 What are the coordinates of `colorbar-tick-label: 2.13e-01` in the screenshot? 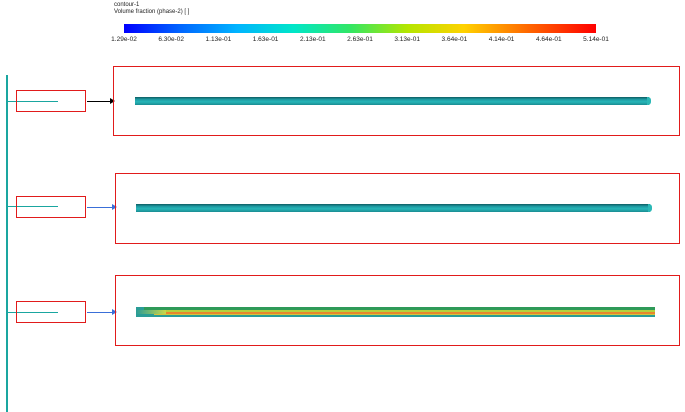 It's located at (312, 39).